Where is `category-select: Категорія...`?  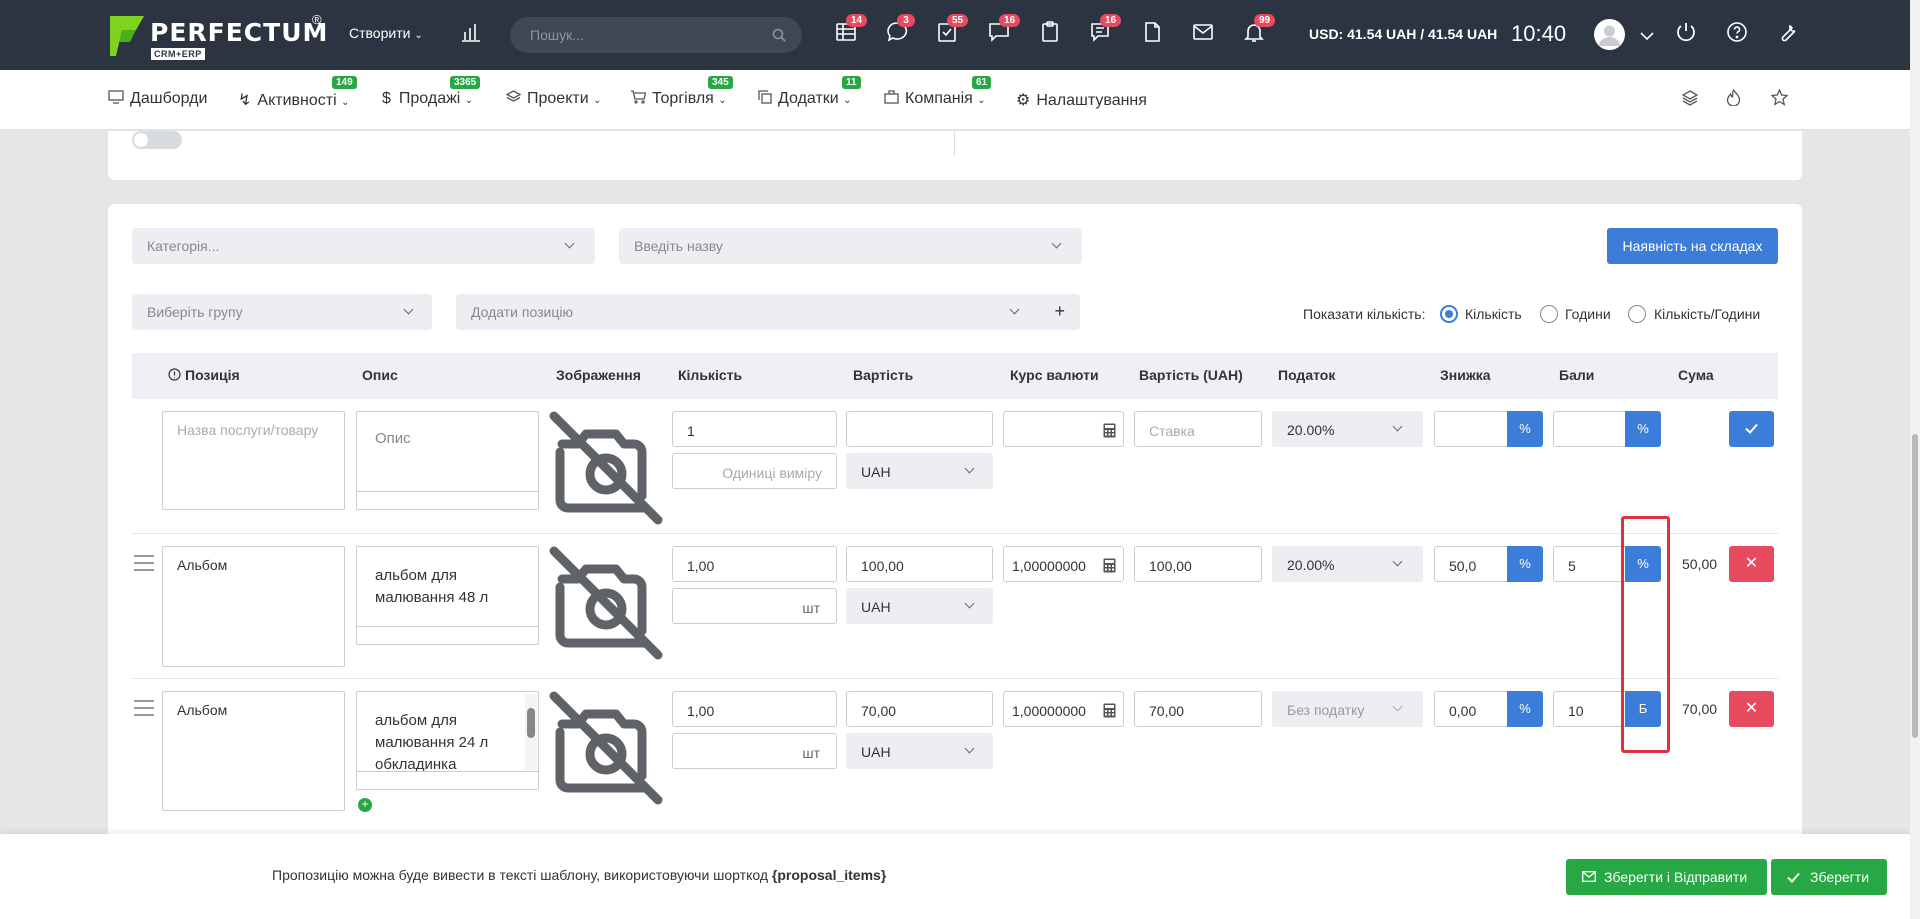 category-select: Категорія... is located at coordinates (363, 246).